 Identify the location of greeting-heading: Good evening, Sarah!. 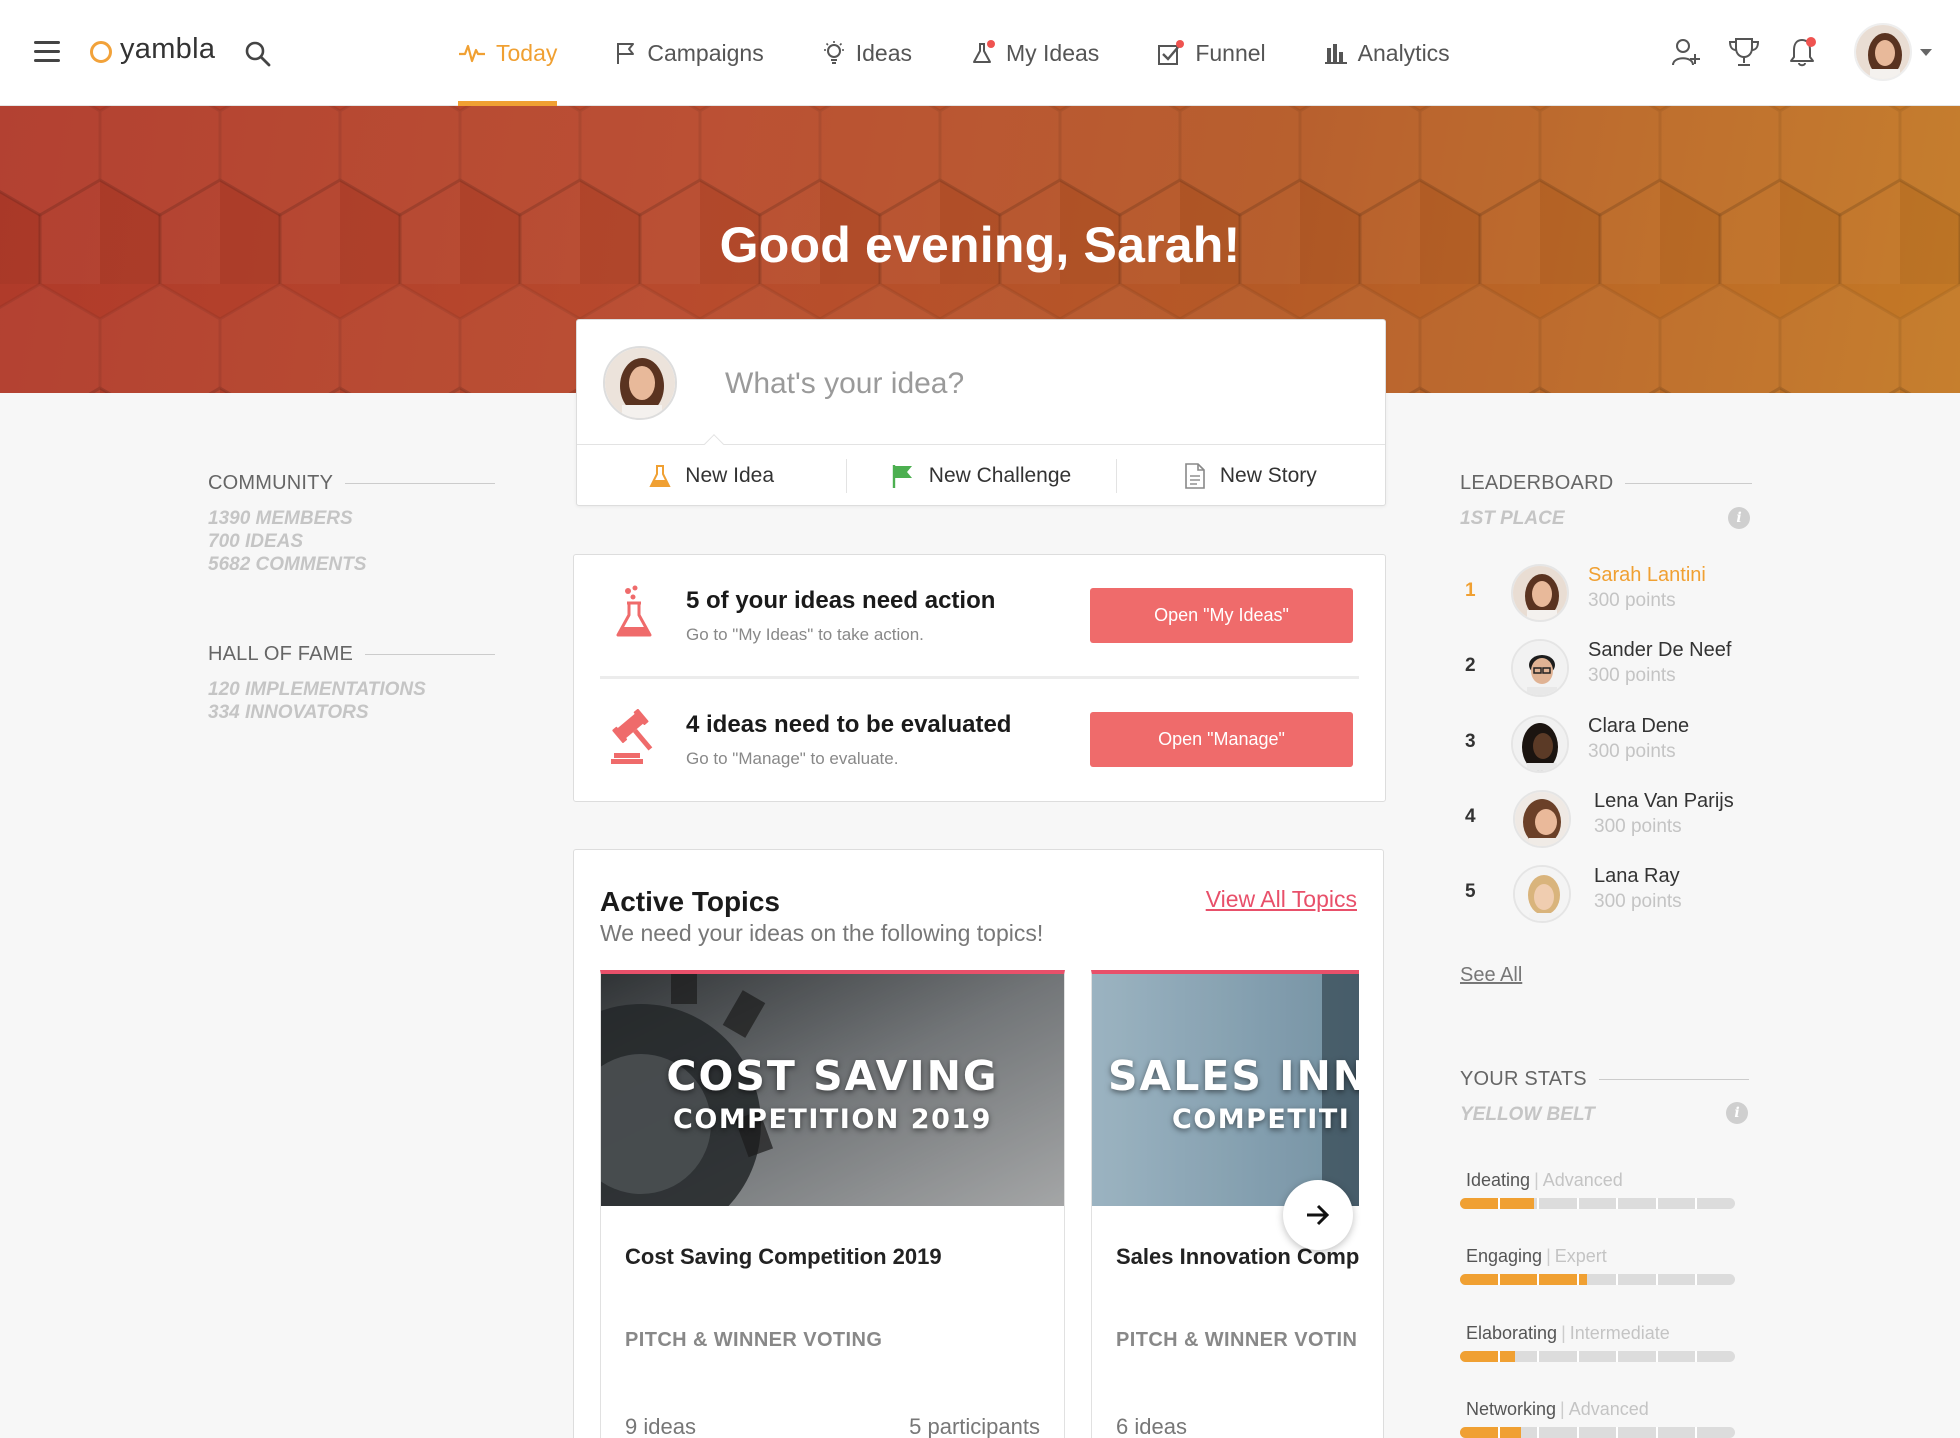
(980, 245).